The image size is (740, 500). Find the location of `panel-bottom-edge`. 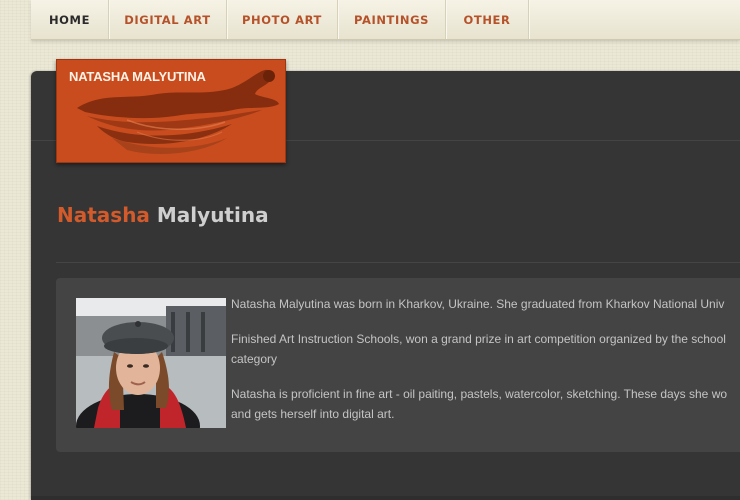

panel-bottom-edge is located at coordinates (385, 498).